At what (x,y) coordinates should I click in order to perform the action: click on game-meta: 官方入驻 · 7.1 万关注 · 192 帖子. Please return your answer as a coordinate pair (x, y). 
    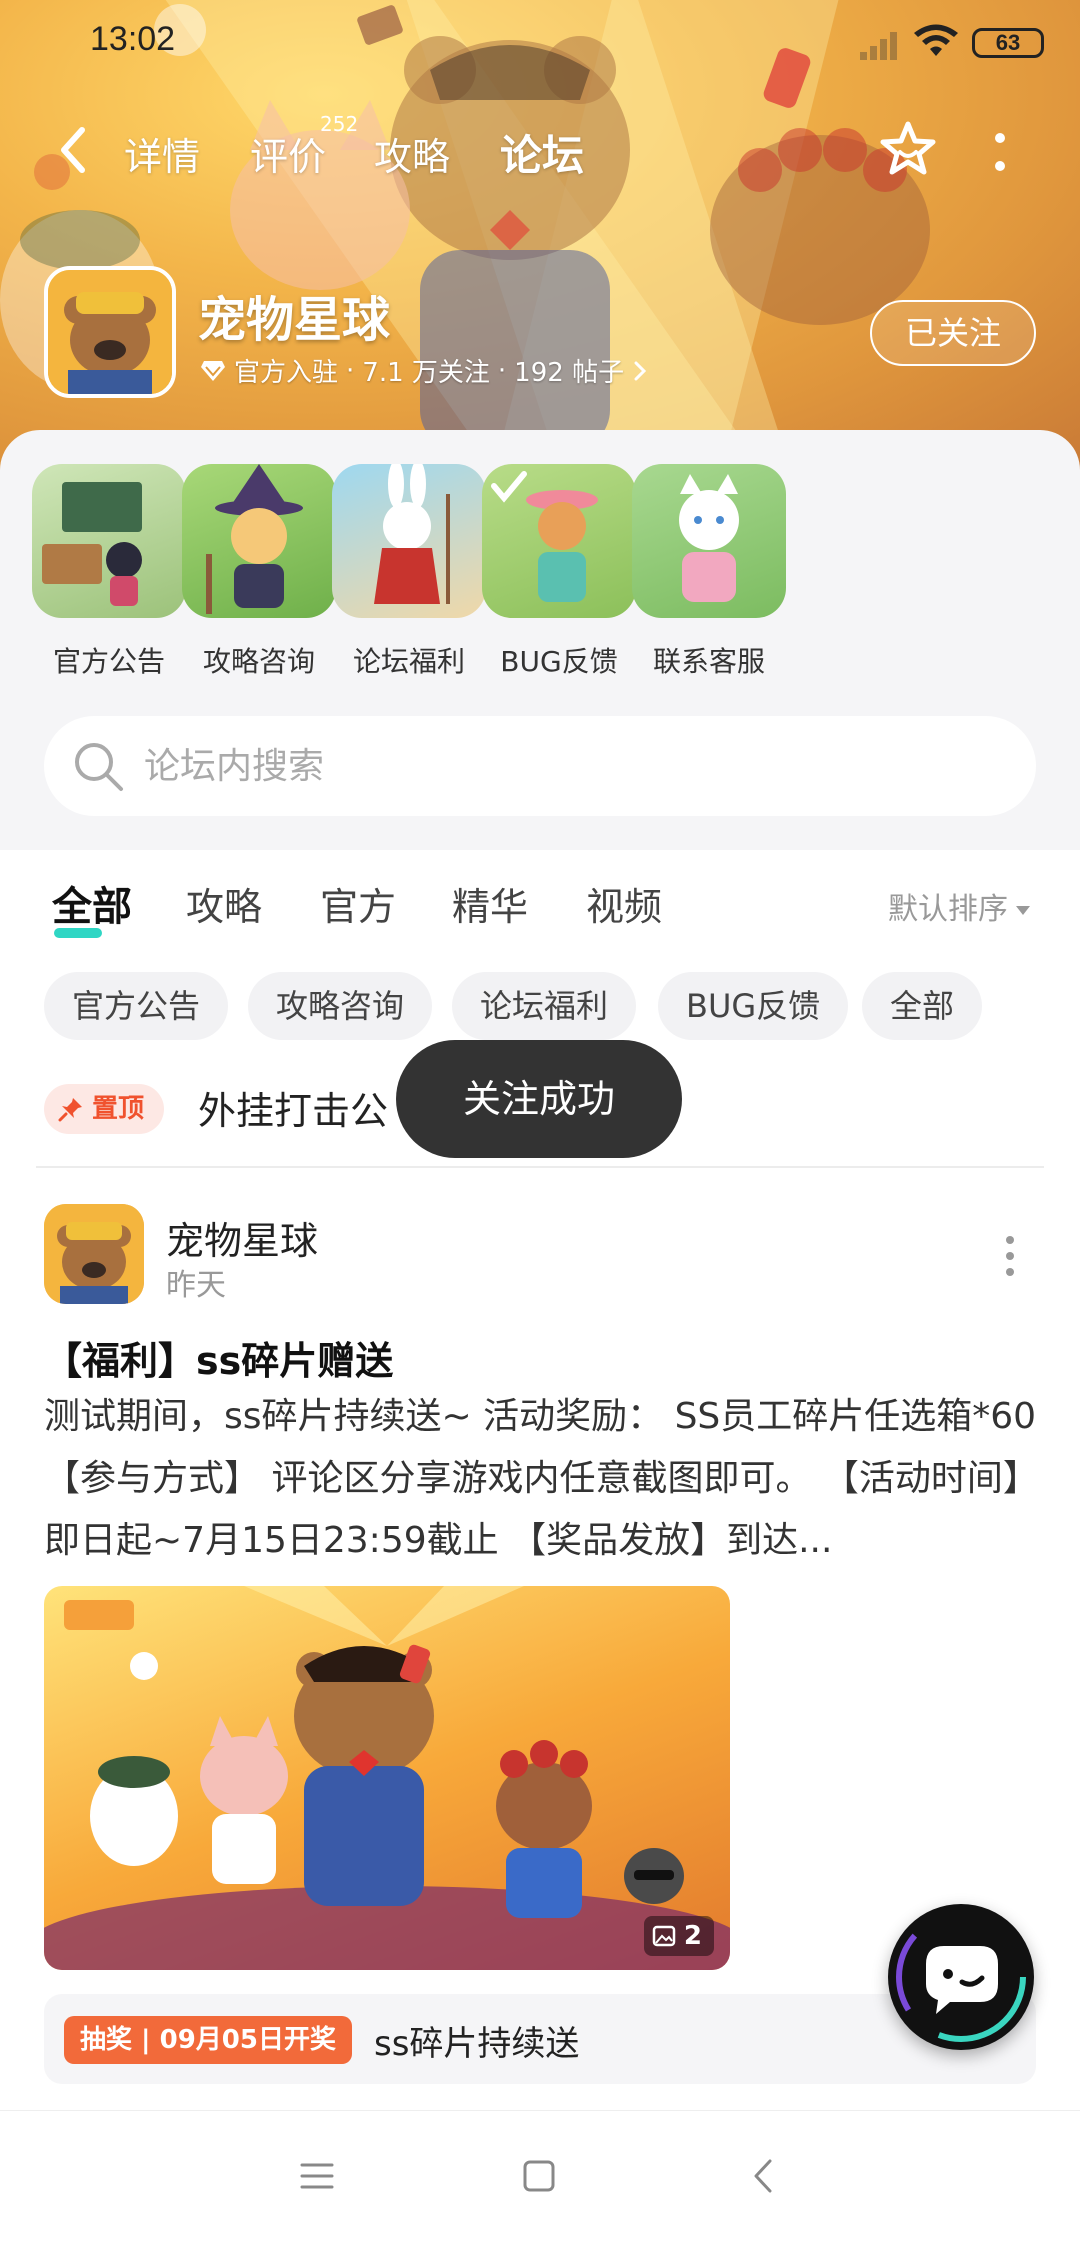
    Looking at the image, I should click on (424, 370).